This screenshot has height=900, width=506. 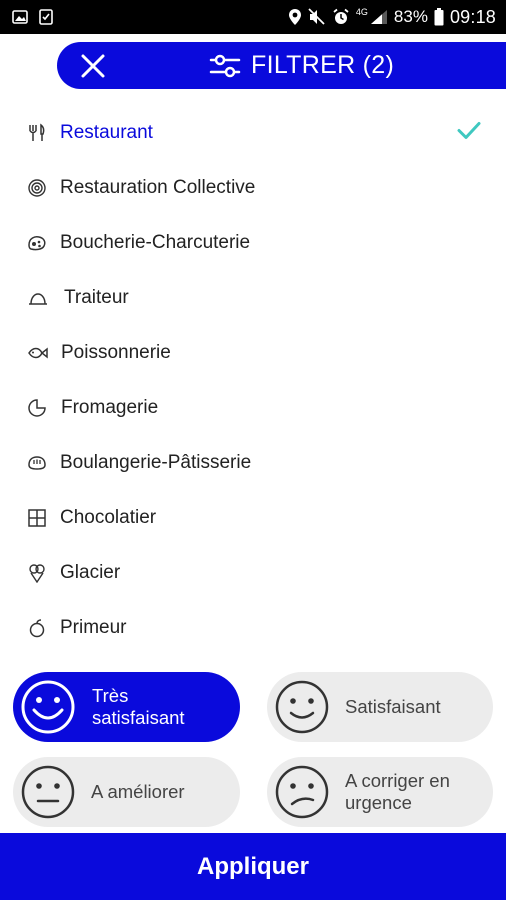 What do you see at coordinates (393, 706) in the screenshot?
I see `rating-label: Satisfaisant` at bounding box center [393, 706].